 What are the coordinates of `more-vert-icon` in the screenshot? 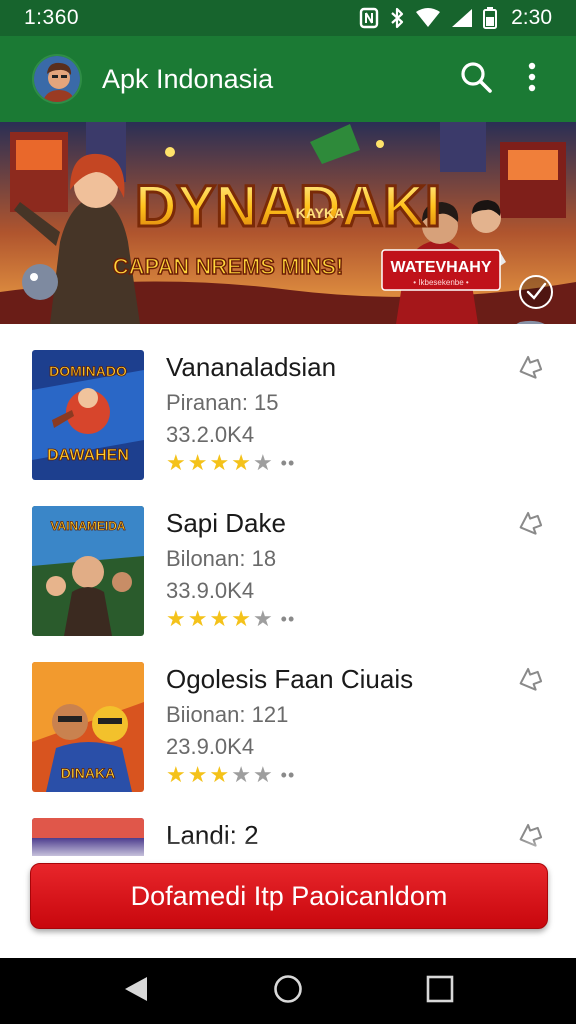 It's located at (532, 79).